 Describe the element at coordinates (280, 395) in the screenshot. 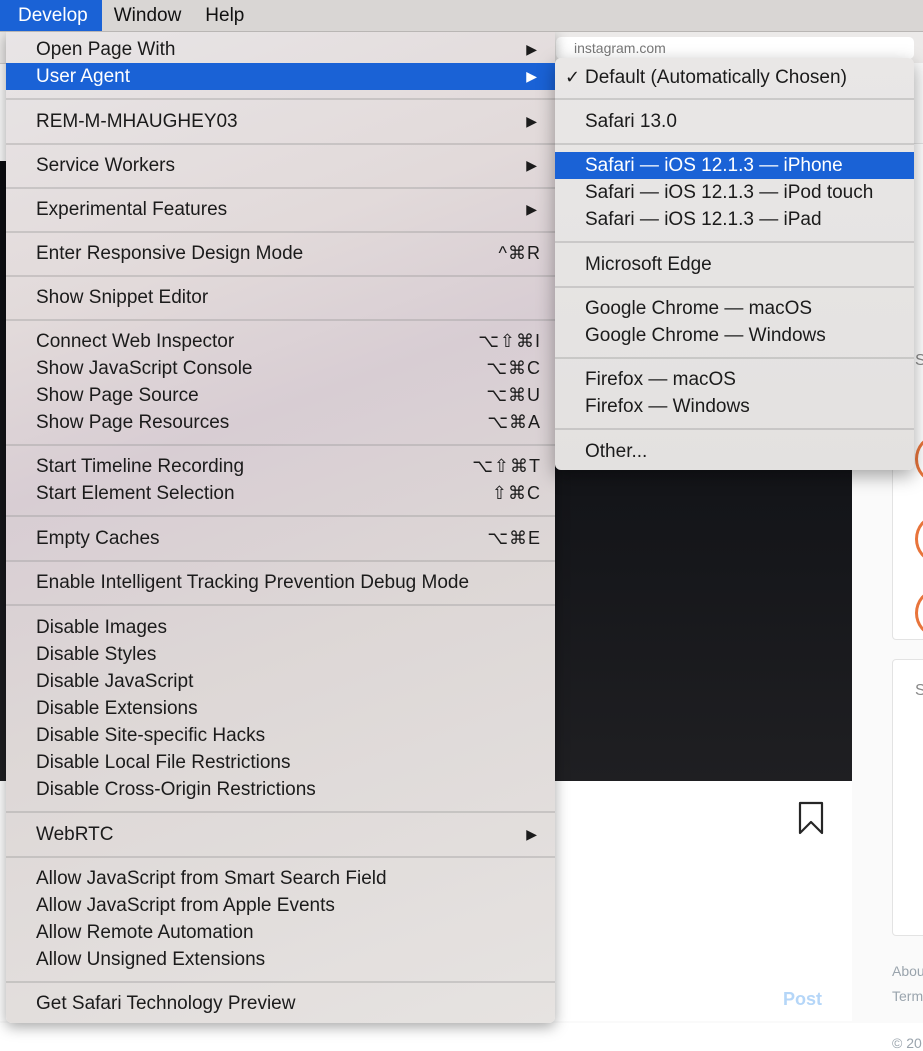

I see `menu-item-page-source: Show Page Source ⌥⌘U` at that location.